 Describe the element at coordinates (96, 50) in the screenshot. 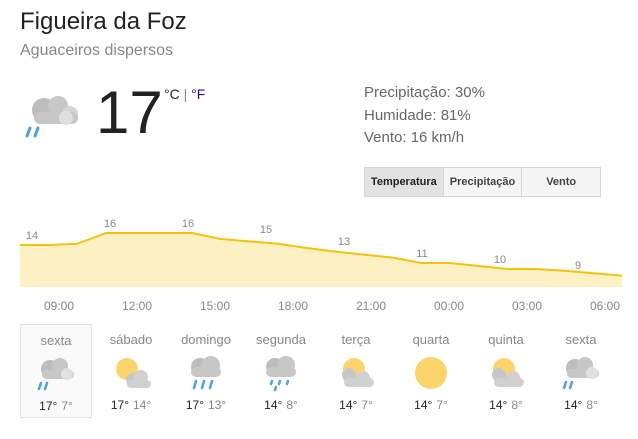

I see `condition-text: Aguaceiros dispersos` at that location.